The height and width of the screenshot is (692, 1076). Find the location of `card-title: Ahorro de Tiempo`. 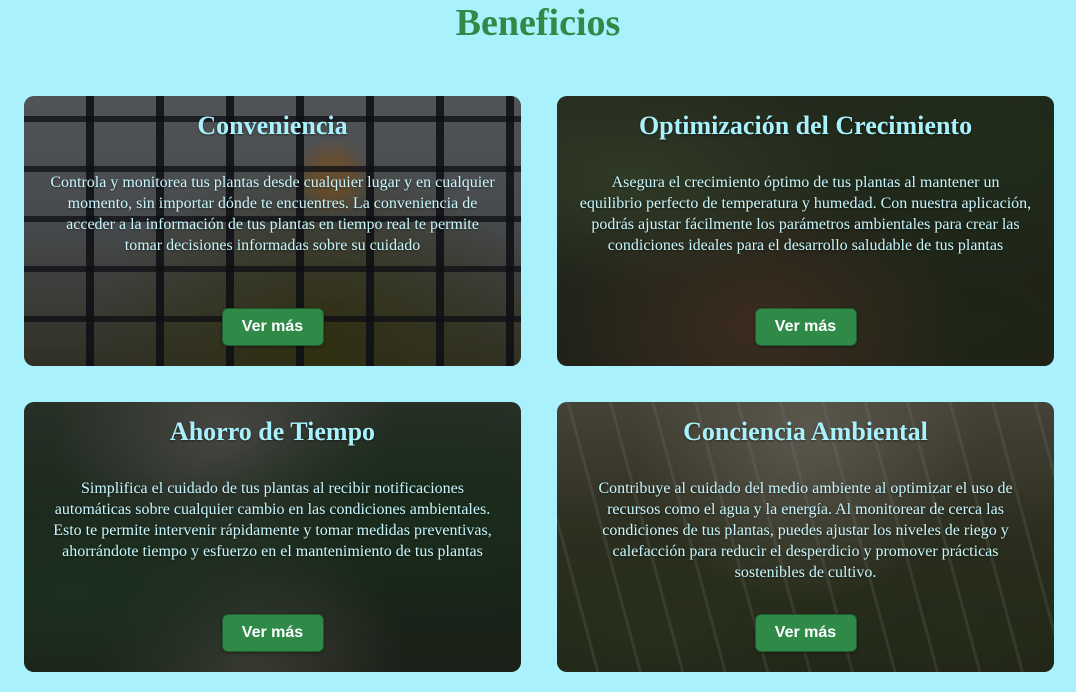

card-title: Ahorro de Tiempo is located at coordinates (272, 431).